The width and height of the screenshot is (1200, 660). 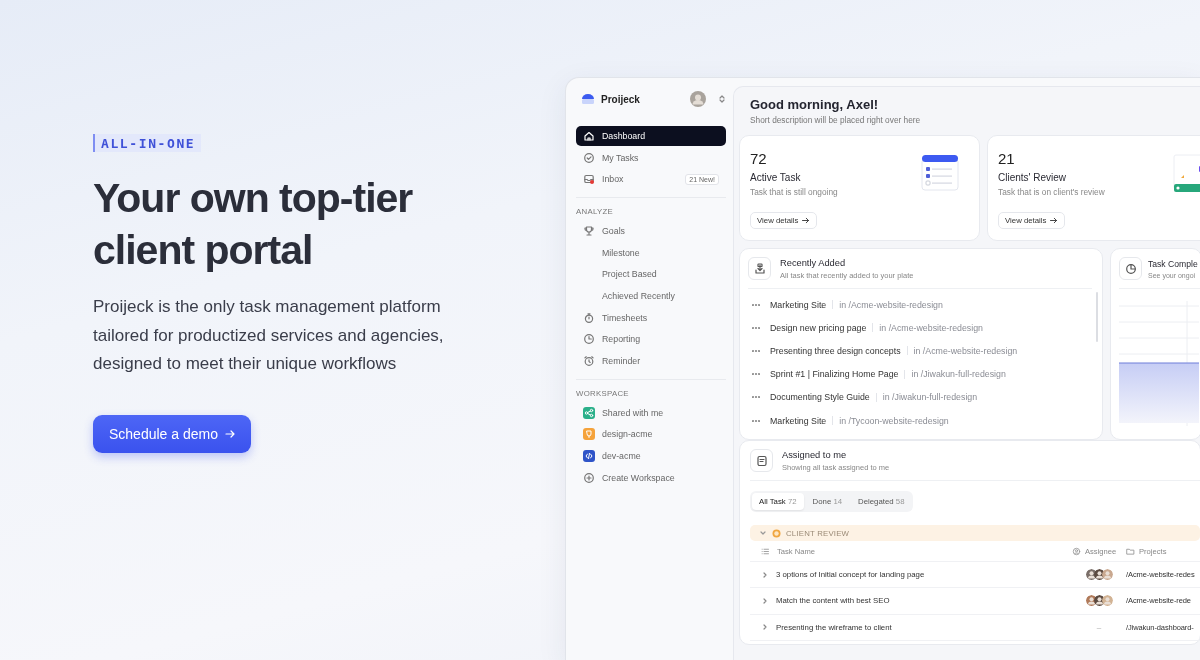 I want to click on sidebar-item-label: Milestone, so click(x=621, y=252).